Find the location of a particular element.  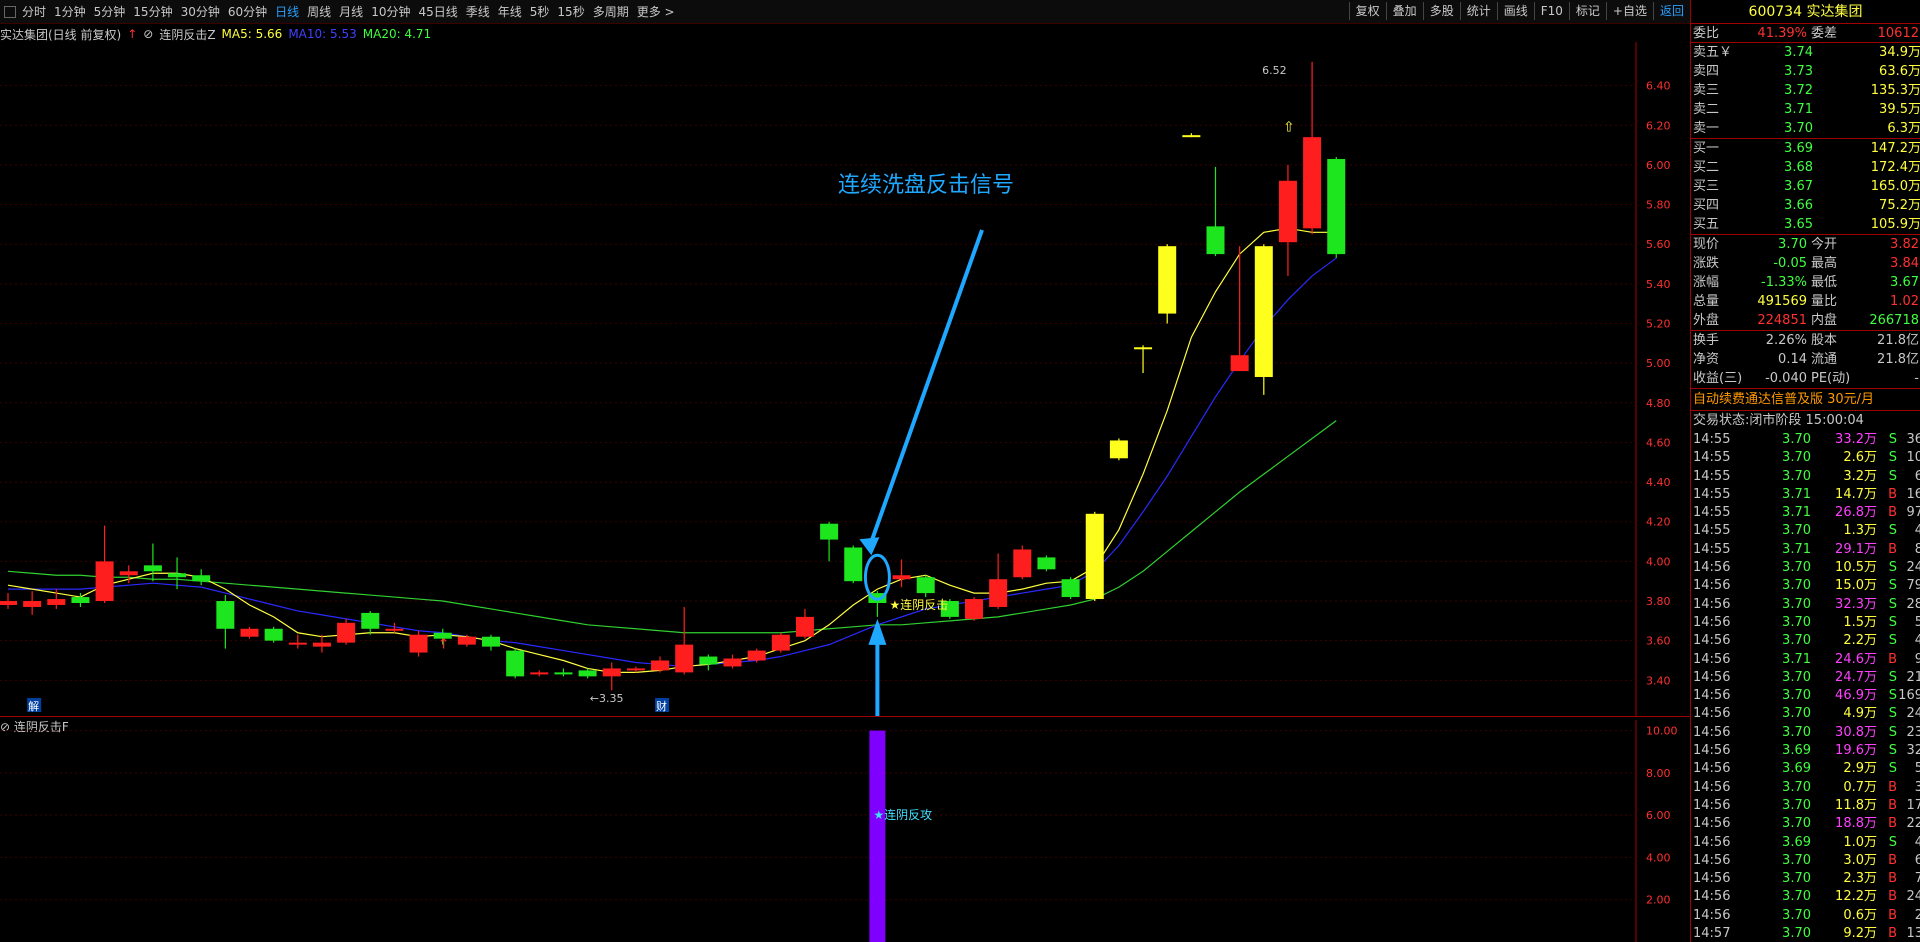

timeframe-tab: 5分钟 is located at coordinates (110, 12).